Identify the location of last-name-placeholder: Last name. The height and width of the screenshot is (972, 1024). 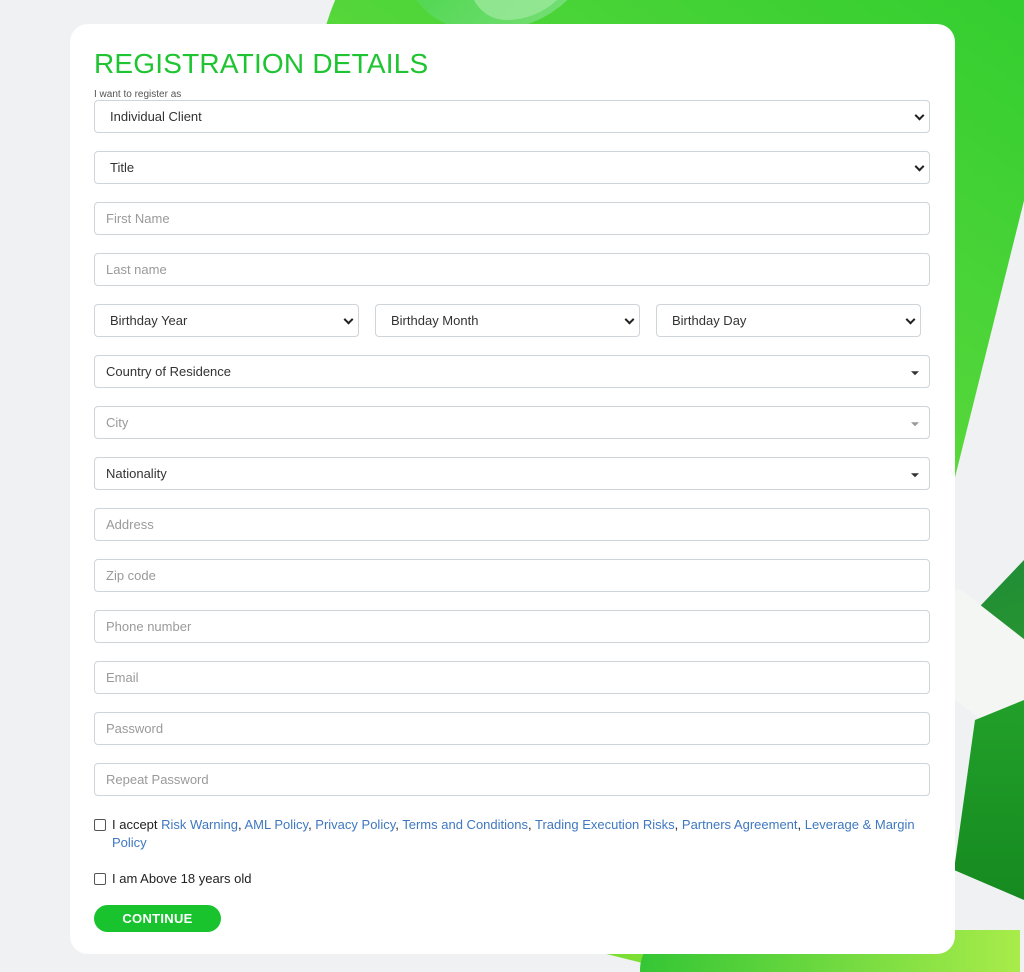
(136, 269).